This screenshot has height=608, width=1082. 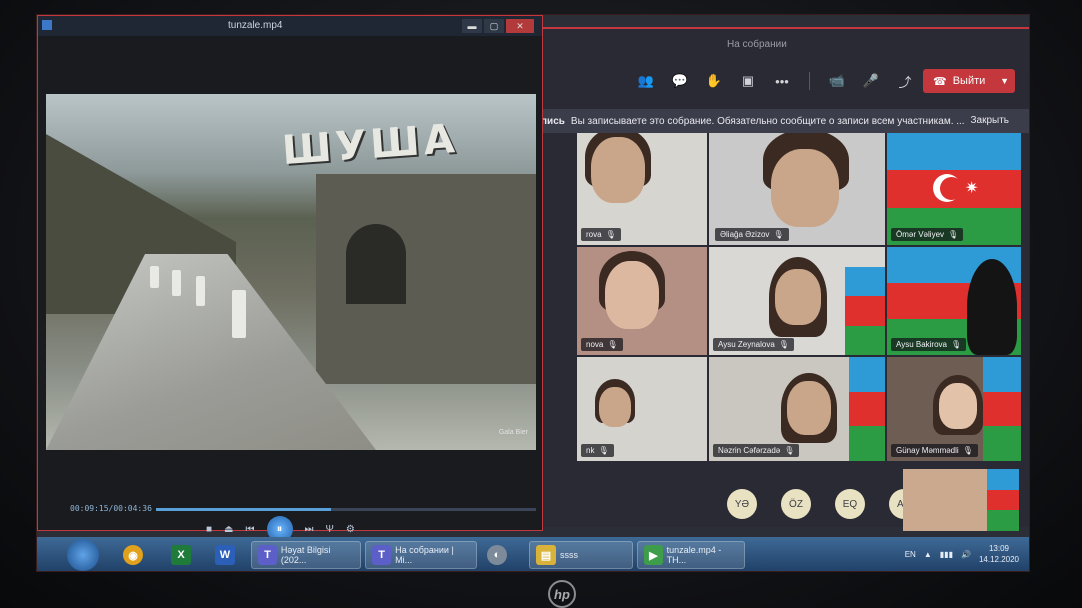 I want to click on chrome-icon: ◉, so click(x=133, y=555).